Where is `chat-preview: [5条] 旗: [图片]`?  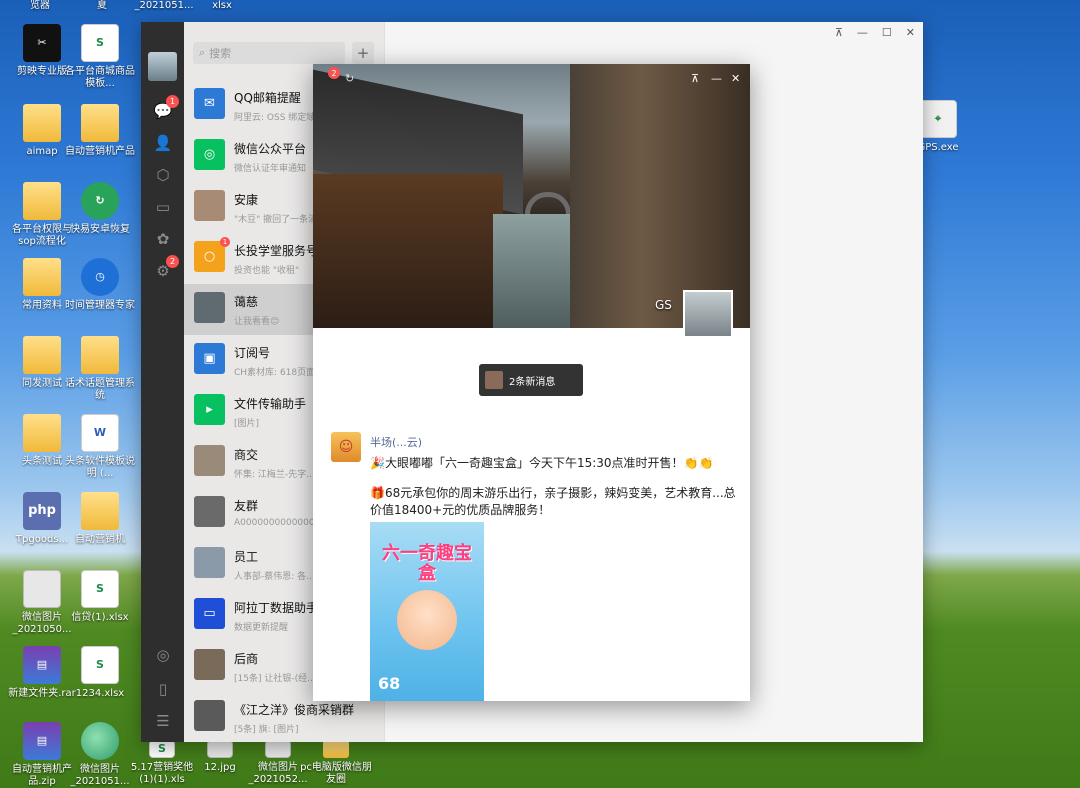 chat-preview: [5条] 旗: [图片] is located at coordinates (266, 730).